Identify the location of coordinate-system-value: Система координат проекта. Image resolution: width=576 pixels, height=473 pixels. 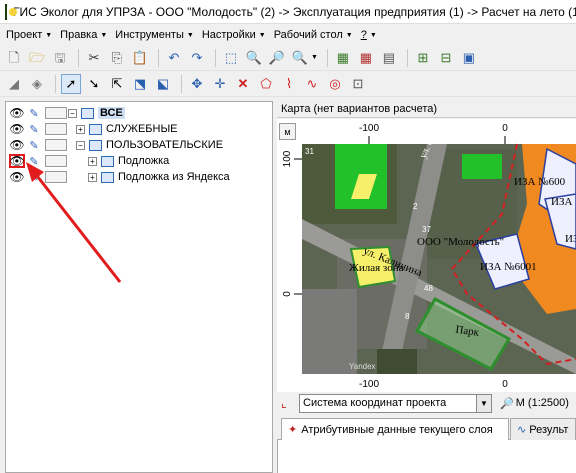
(375, 403).